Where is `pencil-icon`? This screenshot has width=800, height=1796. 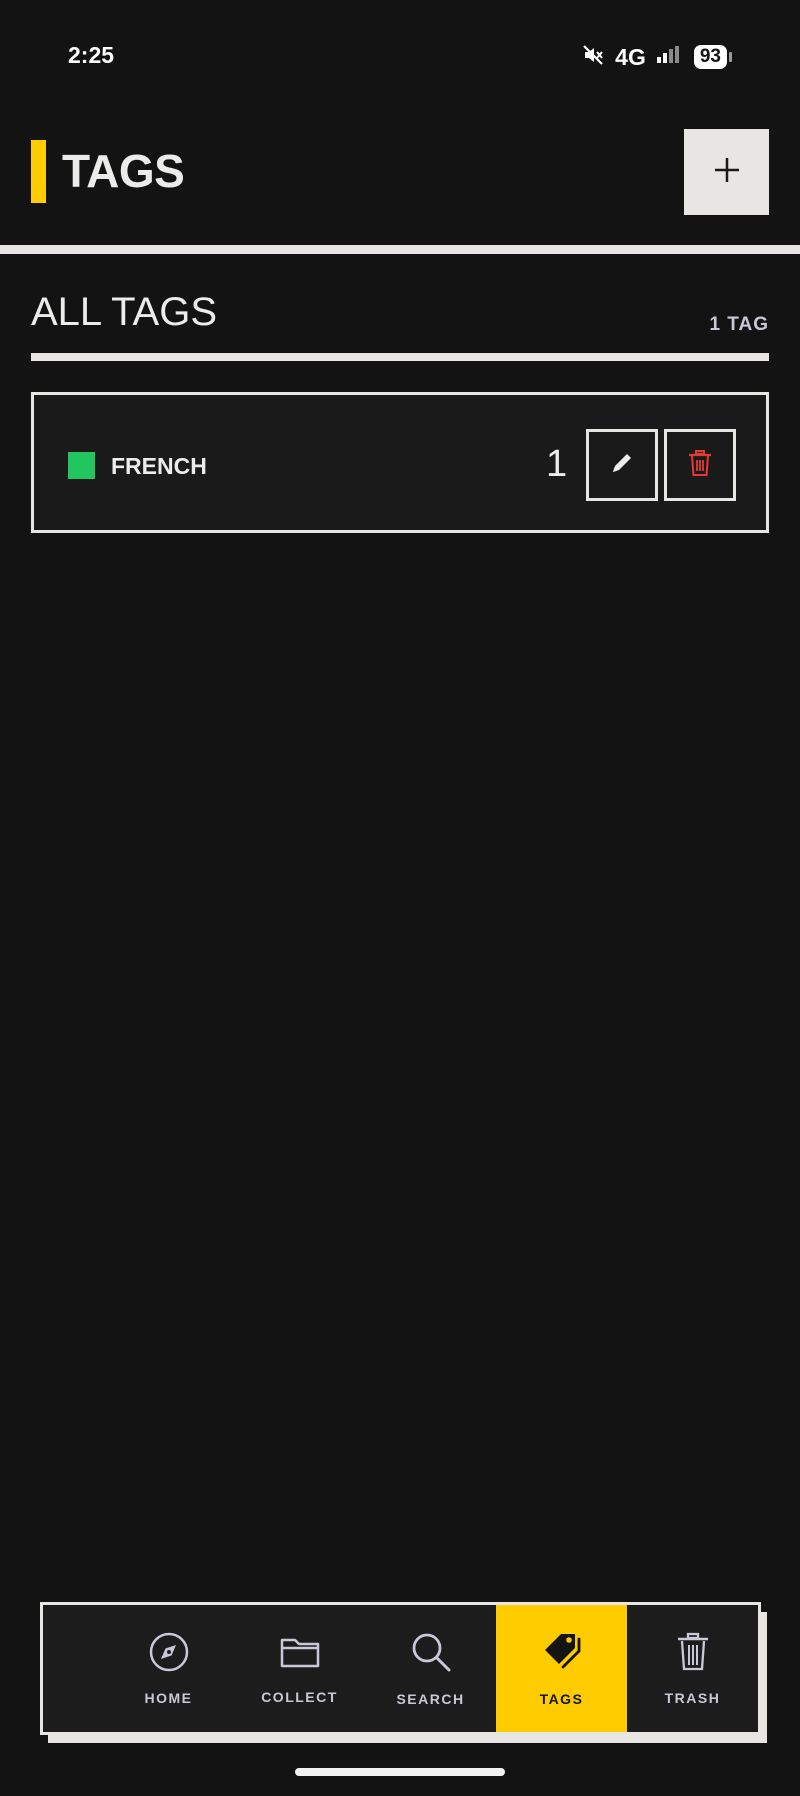
pencil-icon is located at coordinates (622, 465).